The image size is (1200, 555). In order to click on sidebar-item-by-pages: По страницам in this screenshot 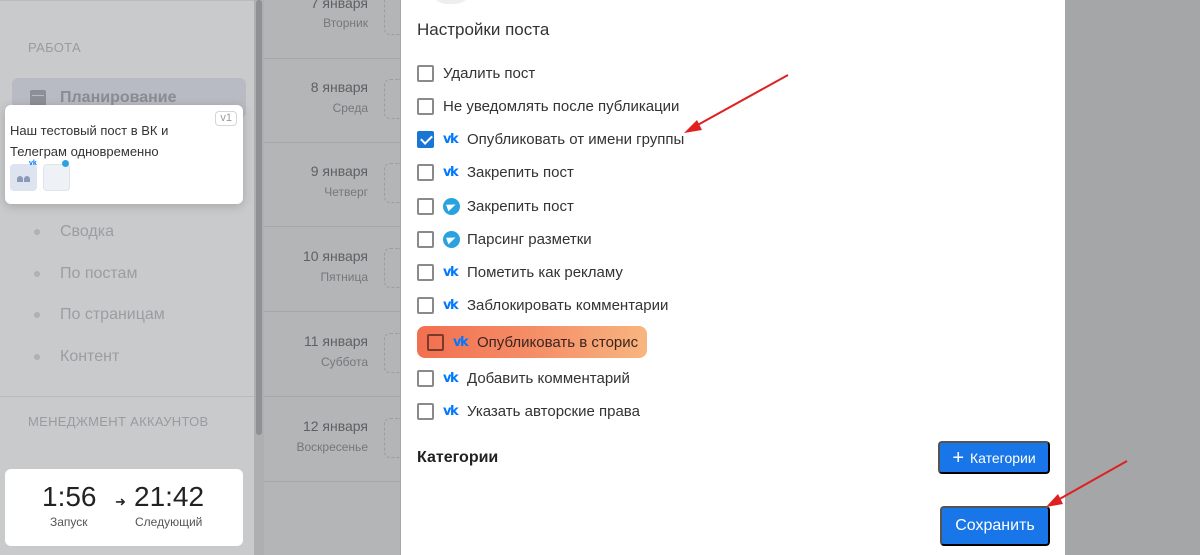, I will do `click(99, 315)`.